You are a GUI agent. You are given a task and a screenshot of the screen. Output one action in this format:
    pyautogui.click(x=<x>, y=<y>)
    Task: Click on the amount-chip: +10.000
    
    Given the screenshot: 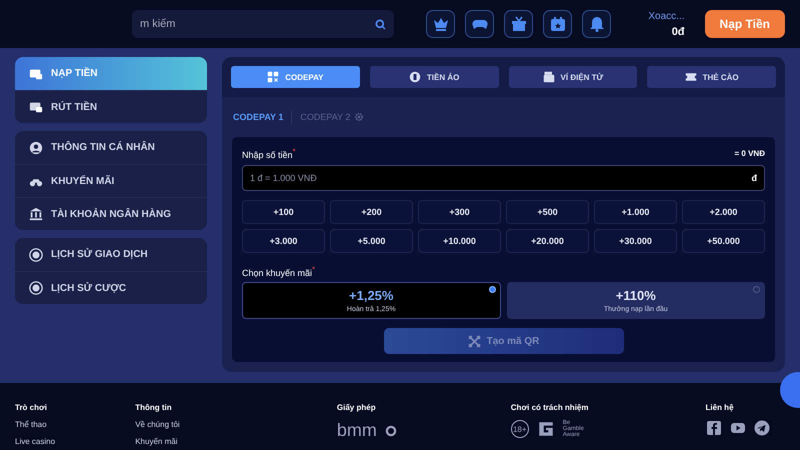 What is the action you would take?
    pyautogui.click(x=459, y=241)
    